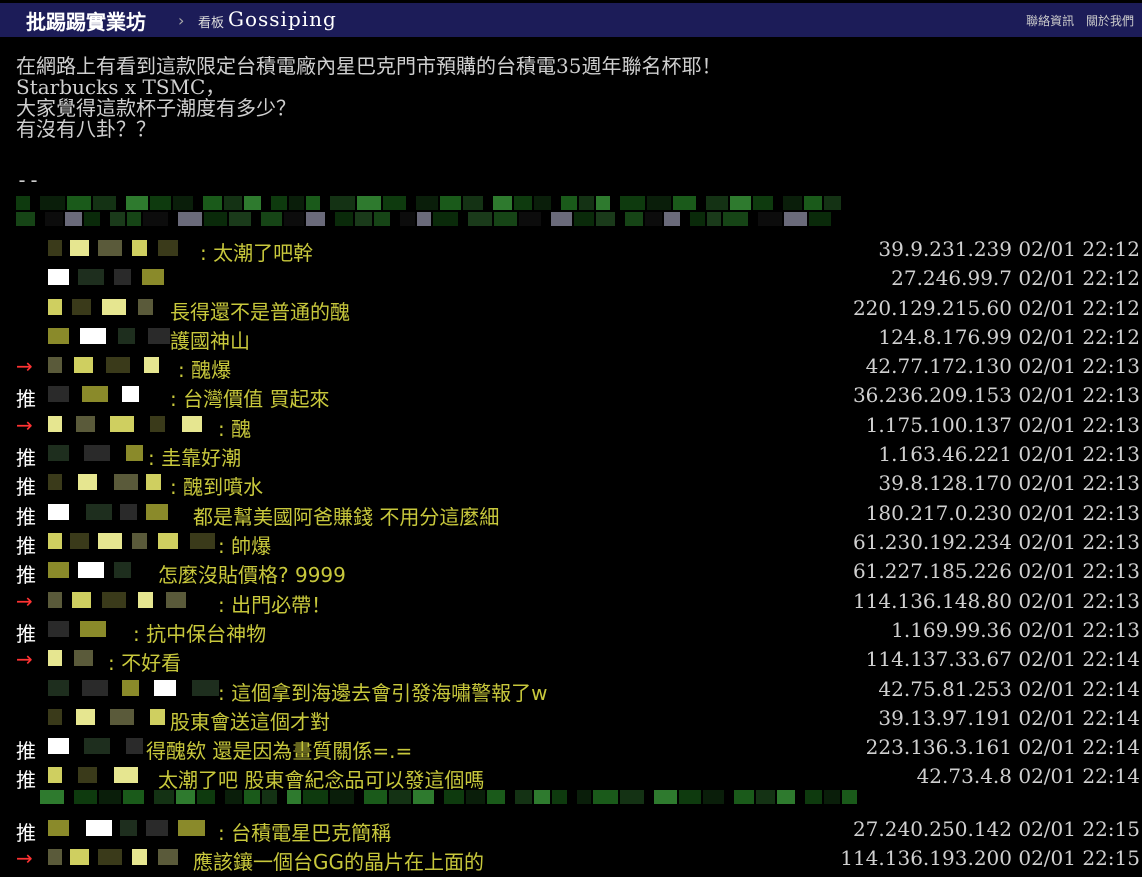 Image resolution: width=1142 pixels, height=877 pixels. I want to click on push-ip: 42.77.172.130, so click(938, 366).